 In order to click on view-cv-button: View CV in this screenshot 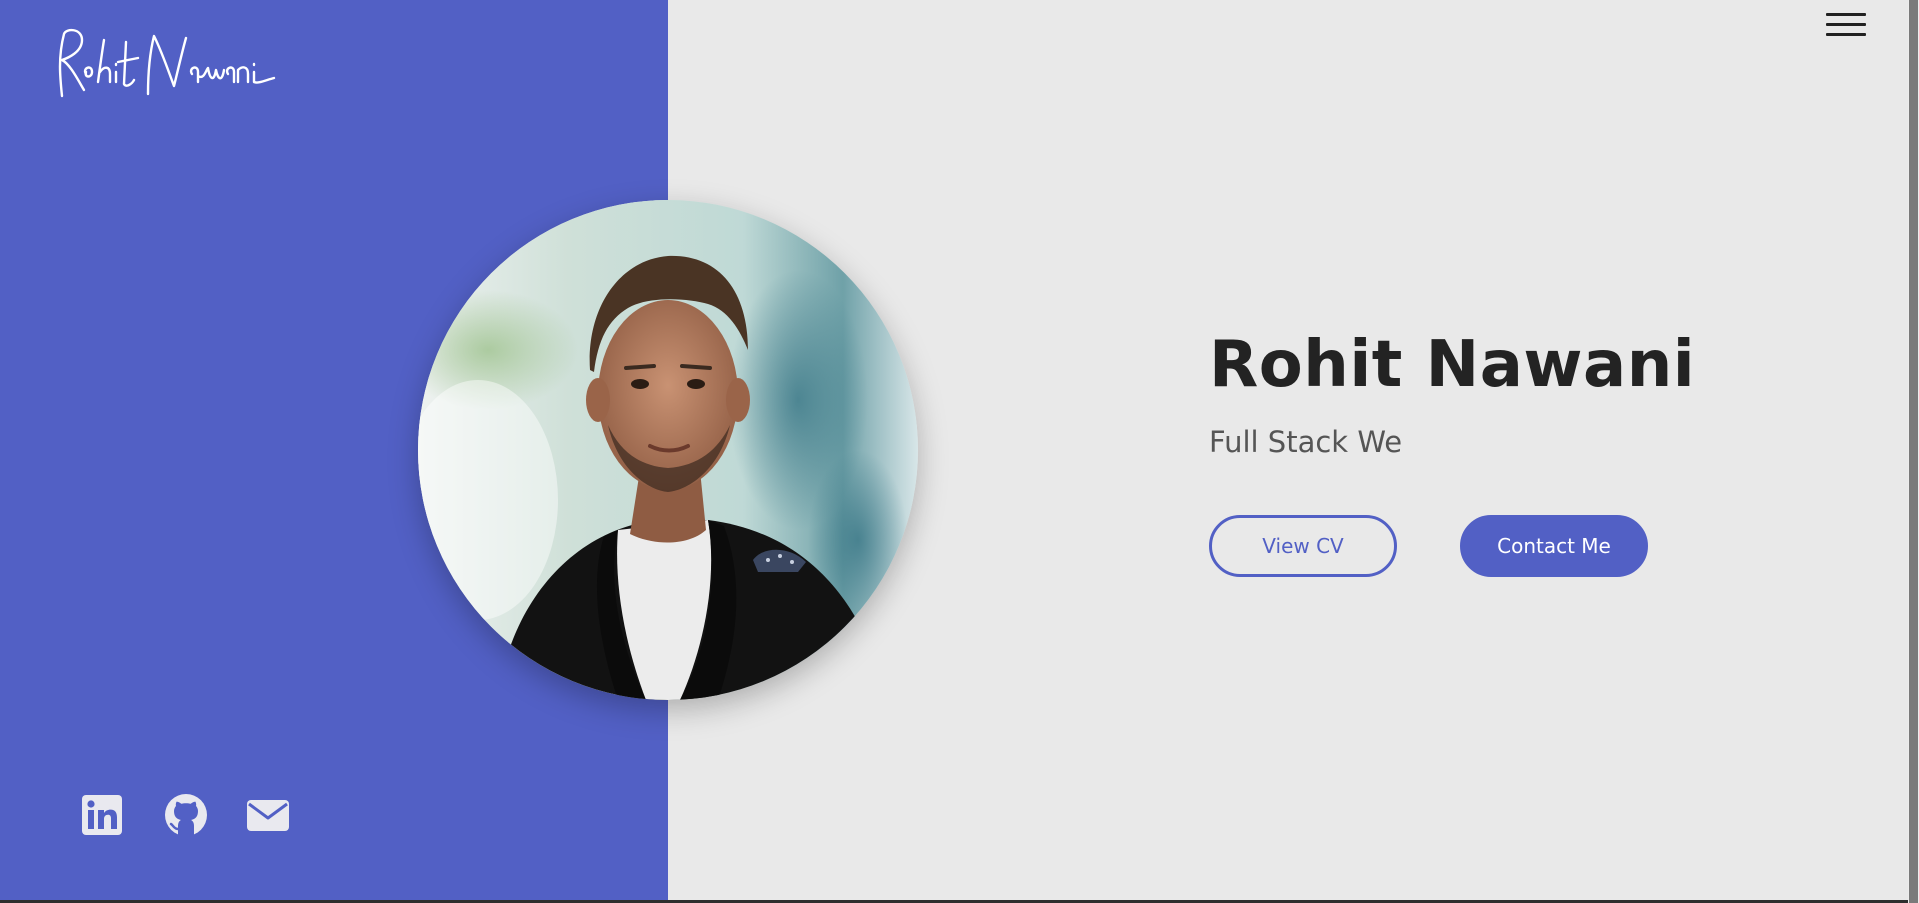, I will do `click(1303, 546)`.